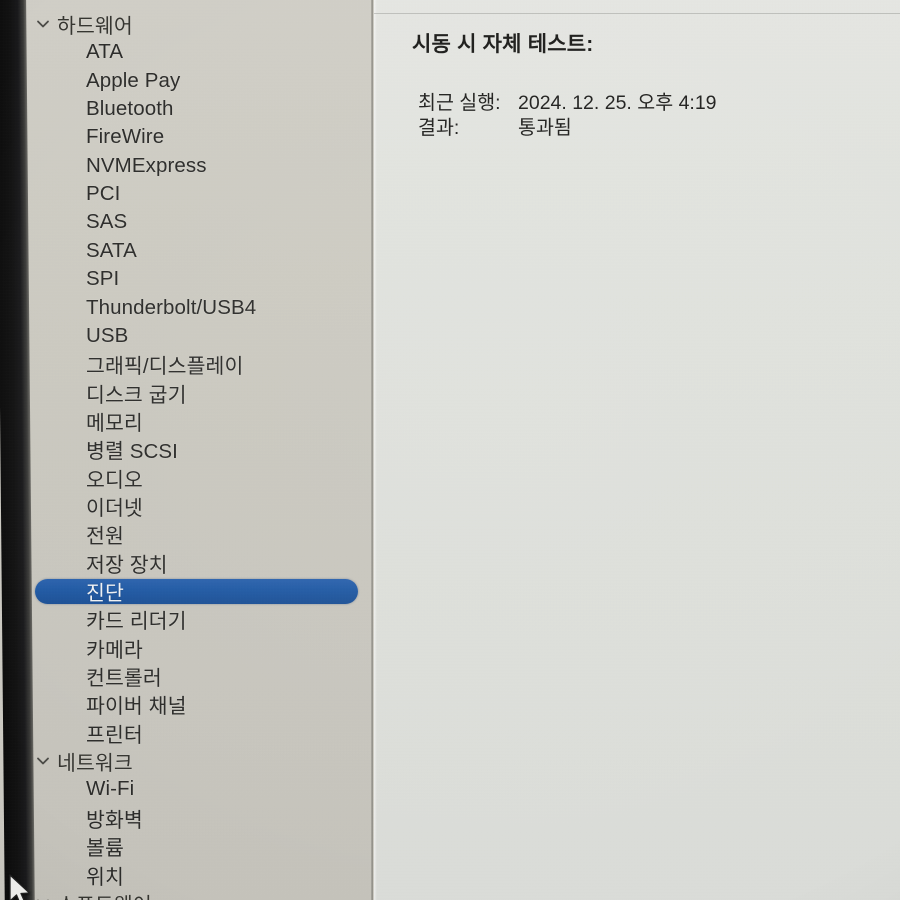 The height and width of the screenshot is (900, 900). I want to click on sidebar-item-apple-pay: Apple Pay, so click(197, 81).